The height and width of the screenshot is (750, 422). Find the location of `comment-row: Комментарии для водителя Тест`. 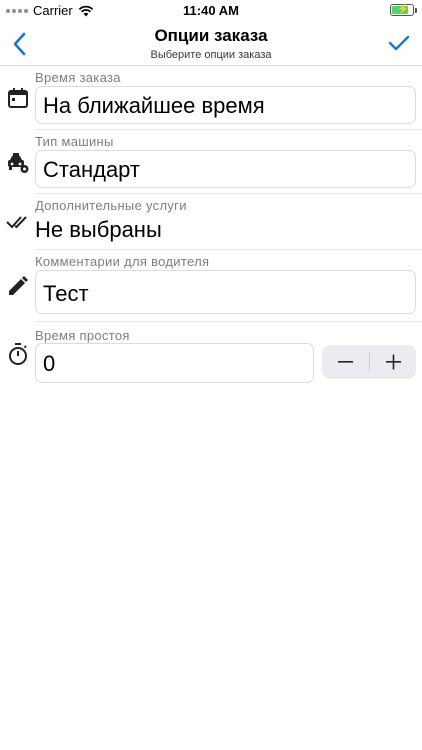

comment-row: Комментарии для водителя Тест is located at coordinates (211, 286).